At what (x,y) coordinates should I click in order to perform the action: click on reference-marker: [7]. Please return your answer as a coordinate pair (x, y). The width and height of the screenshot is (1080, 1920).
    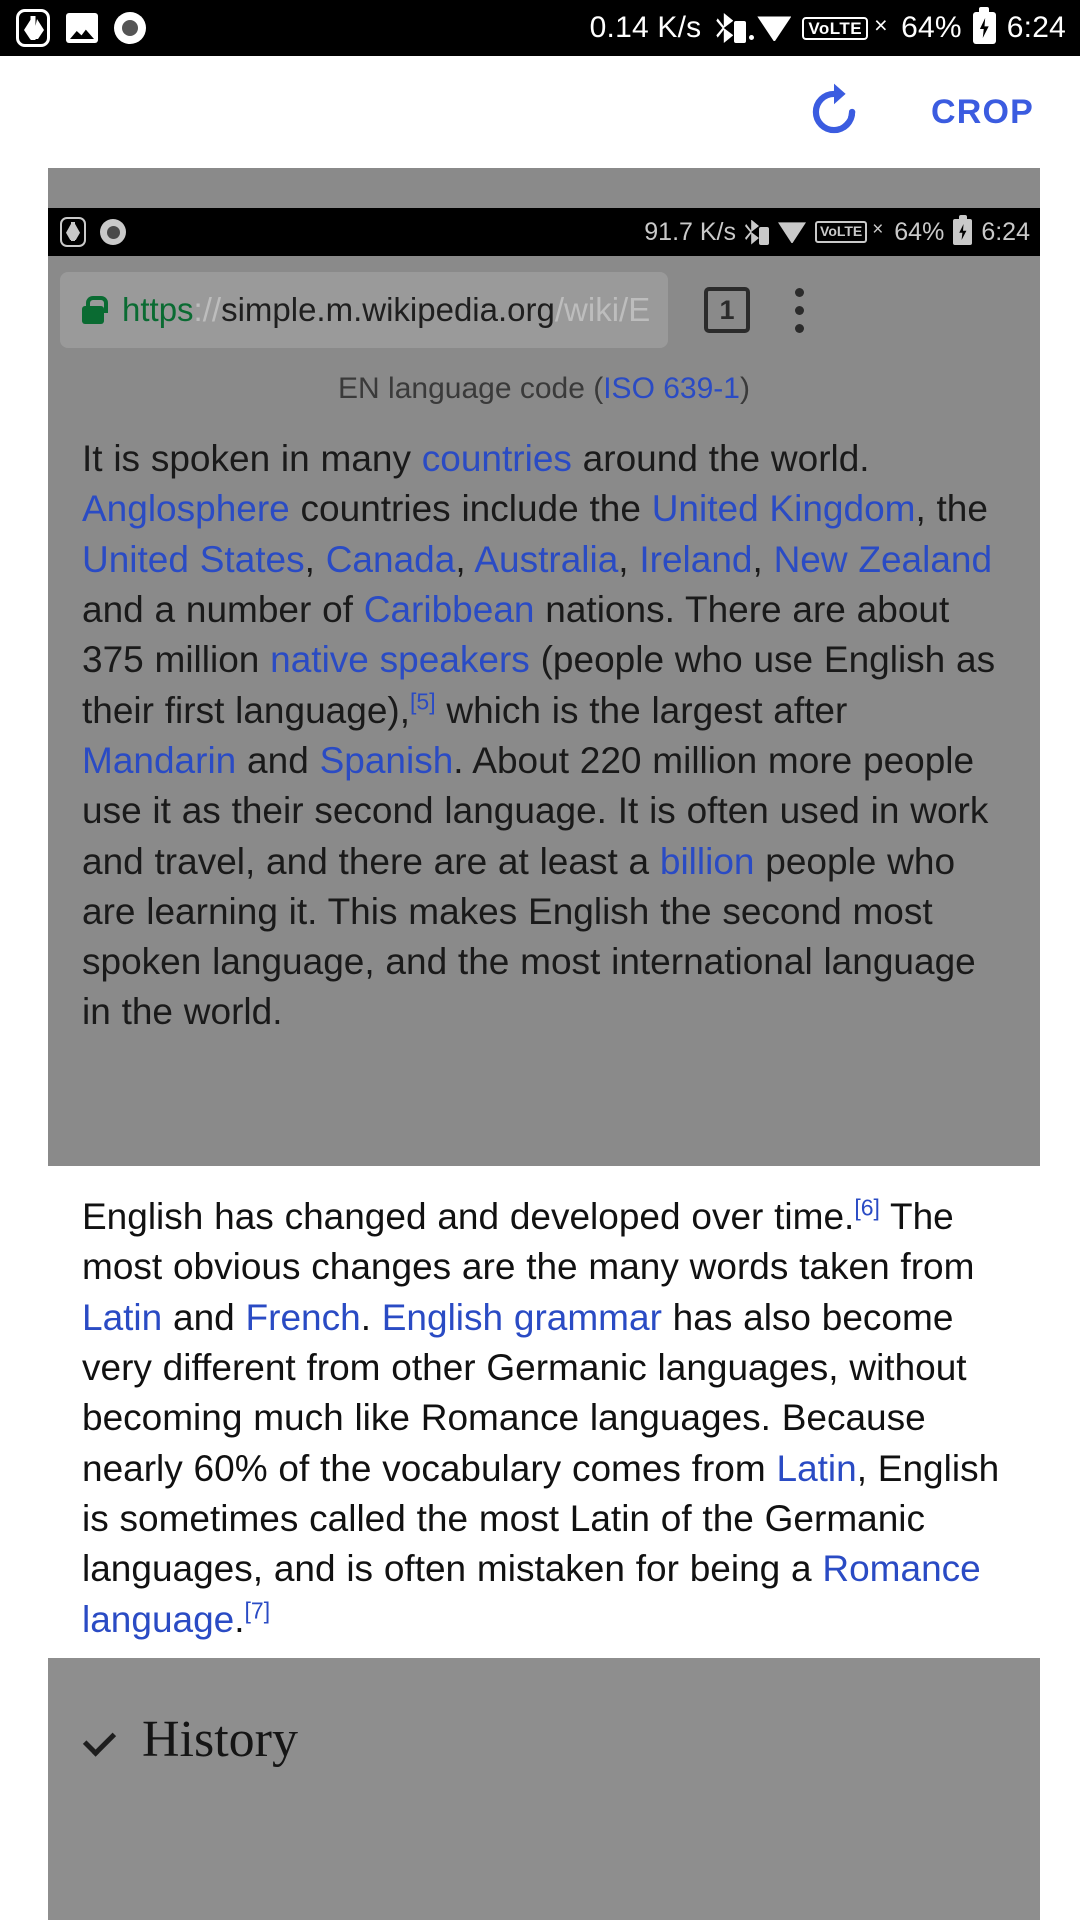
    Looking at the image, I should click on (258, 1610).